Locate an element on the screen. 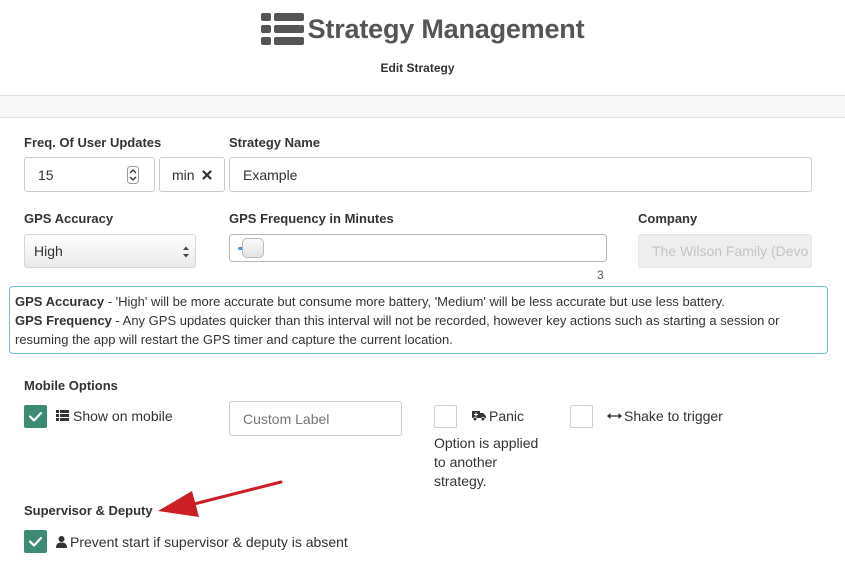  spinner-icon is located at coordinates (133, 175).